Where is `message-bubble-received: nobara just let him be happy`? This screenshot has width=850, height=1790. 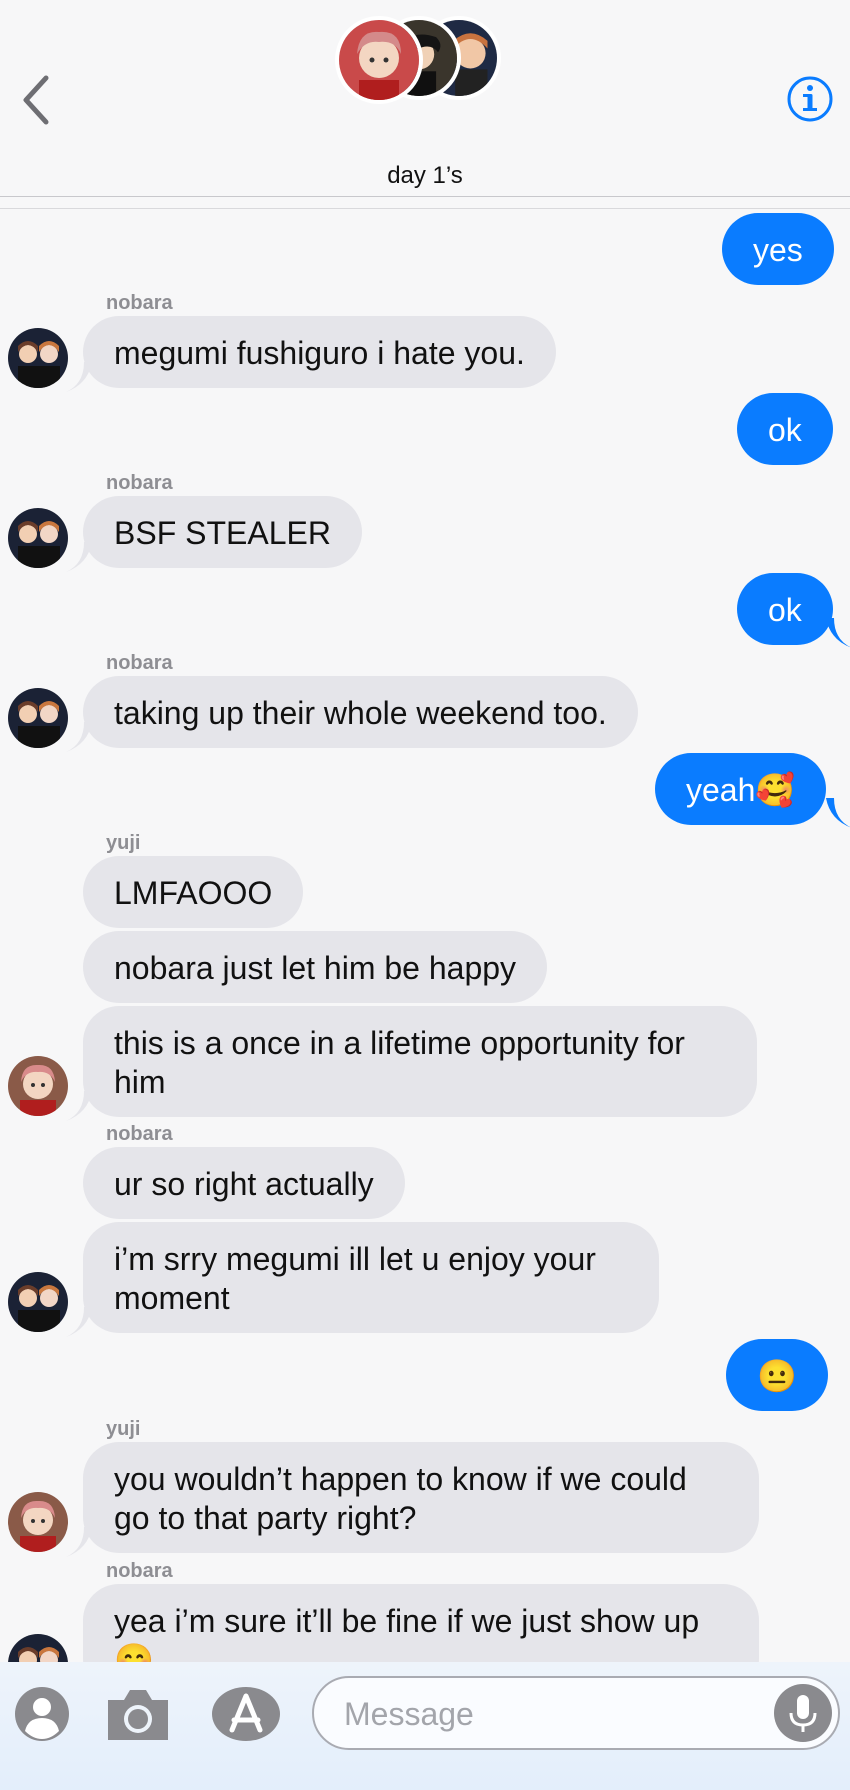 message-bubble-received: nobara just let him be happy is located at coordinates (315, 967).